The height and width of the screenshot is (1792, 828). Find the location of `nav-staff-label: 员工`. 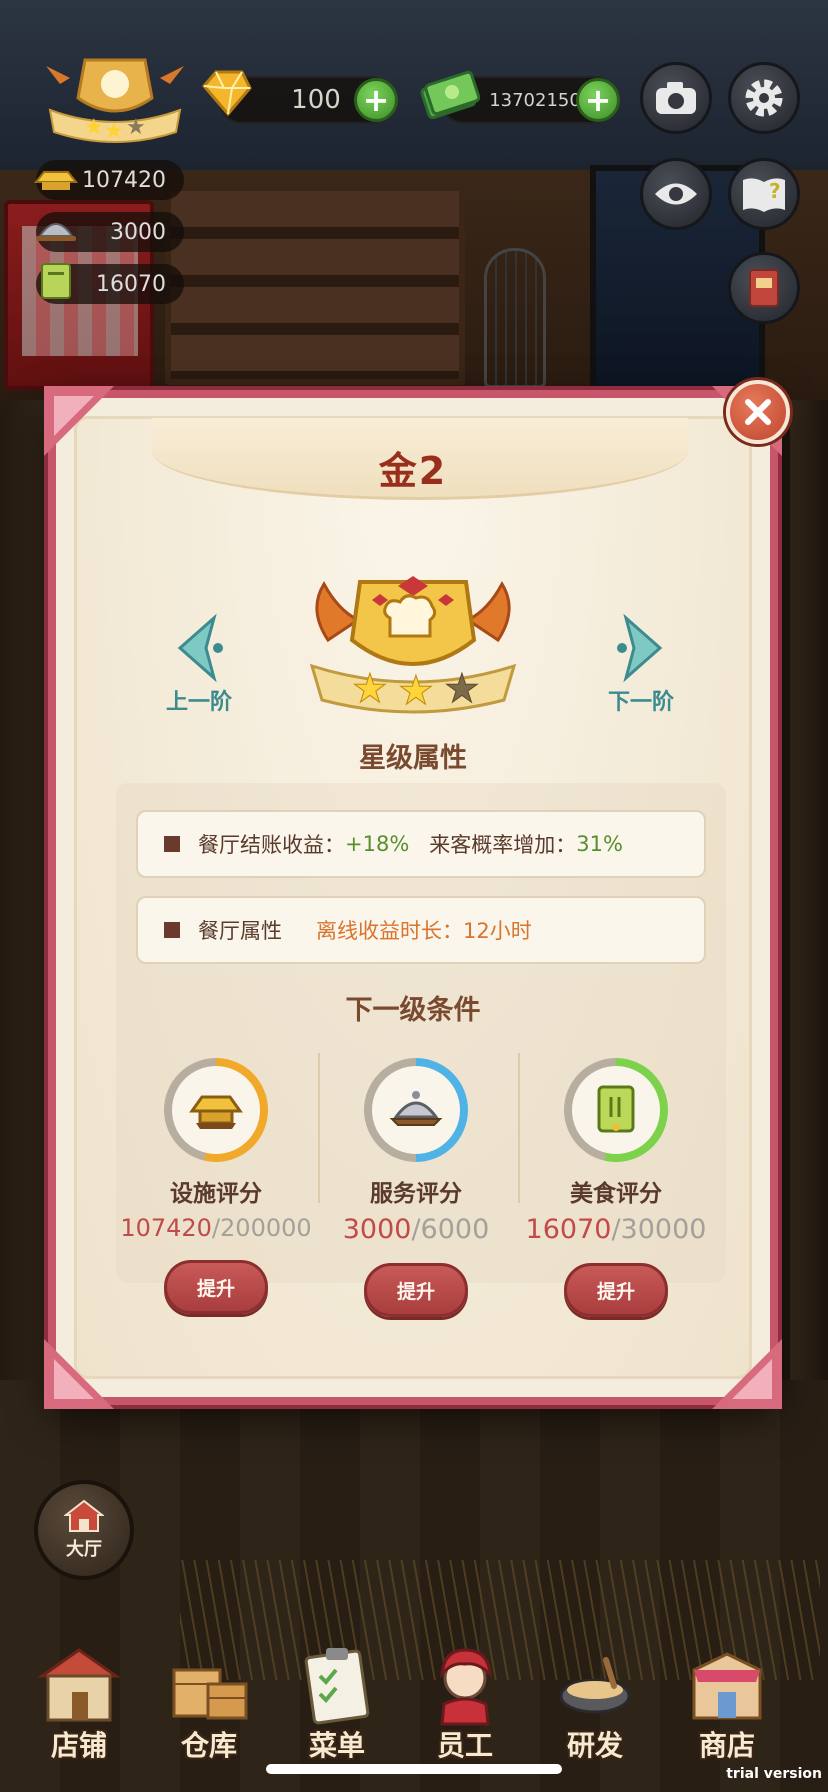

nav-staff-label: 员工 is located at coordinates (464, 1745).